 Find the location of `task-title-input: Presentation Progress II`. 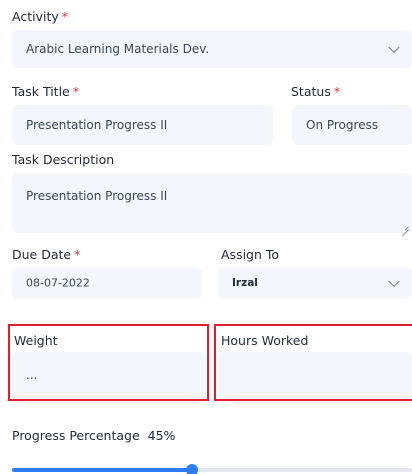

task-title-input: Presentation Progress II is located at coordinates (142, 125).